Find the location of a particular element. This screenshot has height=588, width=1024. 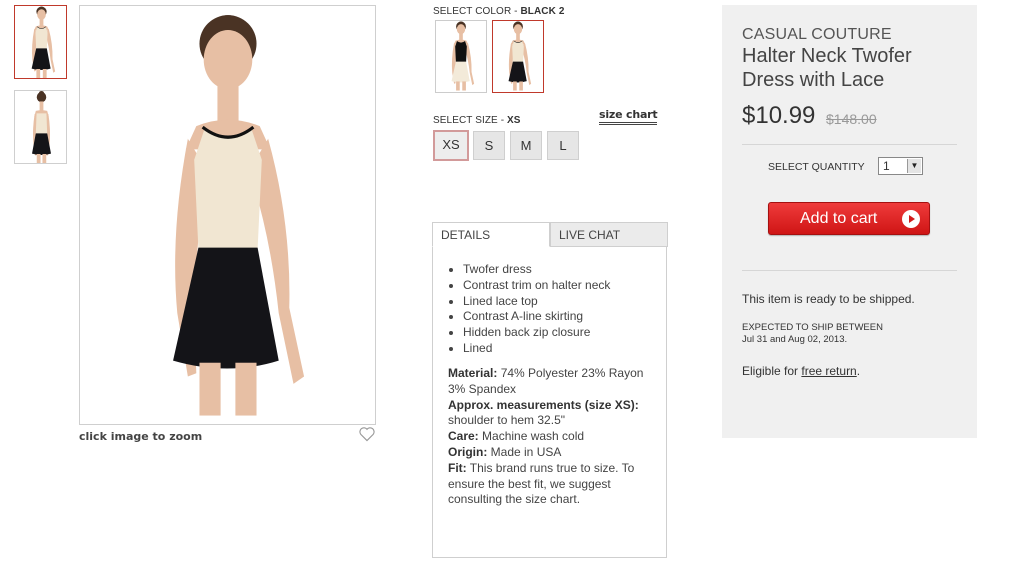

list-item: Lined is located at coordinates (536, 349).